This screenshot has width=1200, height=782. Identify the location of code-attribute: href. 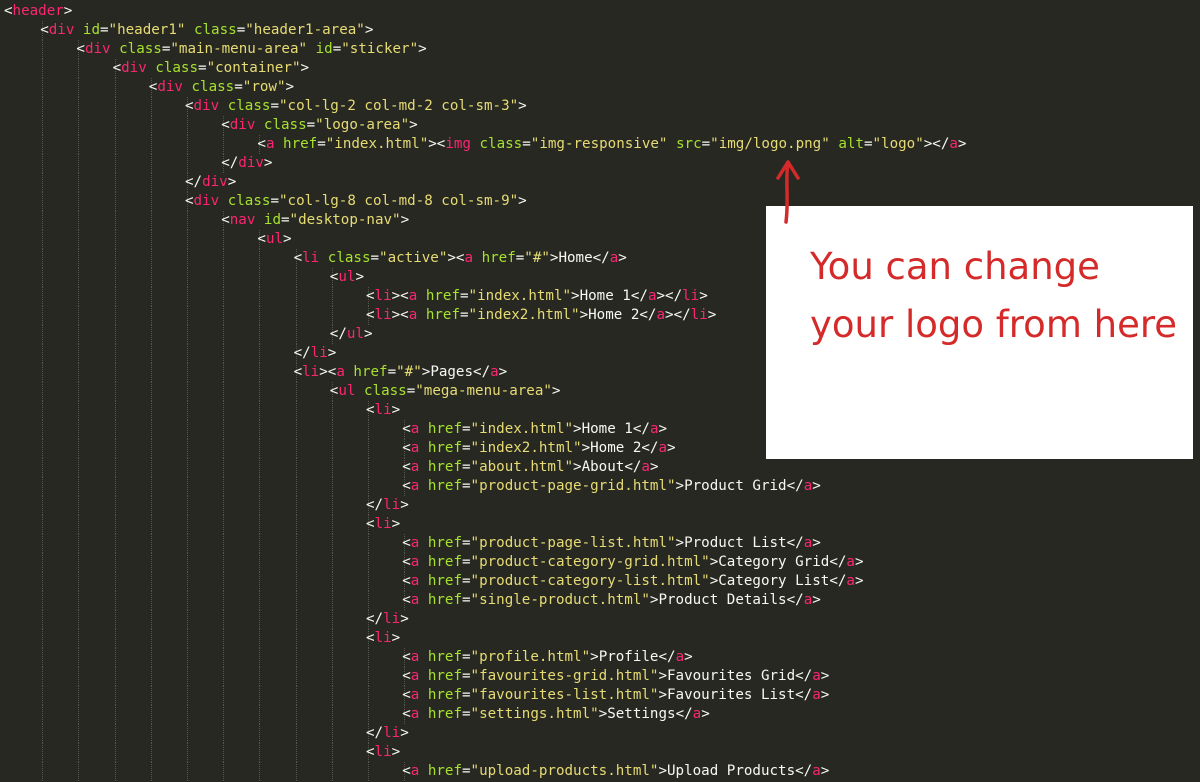
(444, 771).